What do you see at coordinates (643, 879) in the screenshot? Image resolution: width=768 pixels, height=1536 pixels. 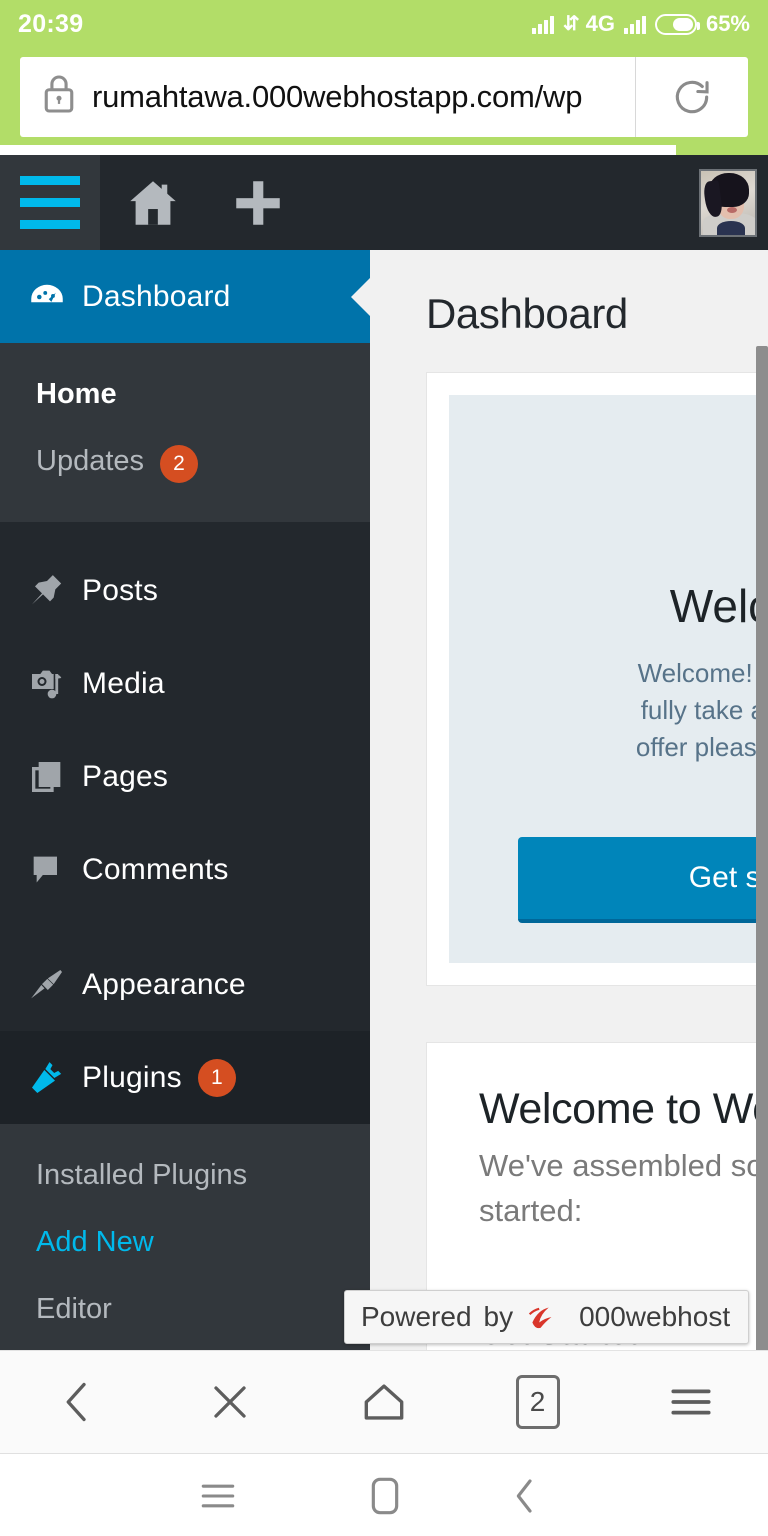 I see `get-started-button: Get started w` at bounding box center [643, 879].